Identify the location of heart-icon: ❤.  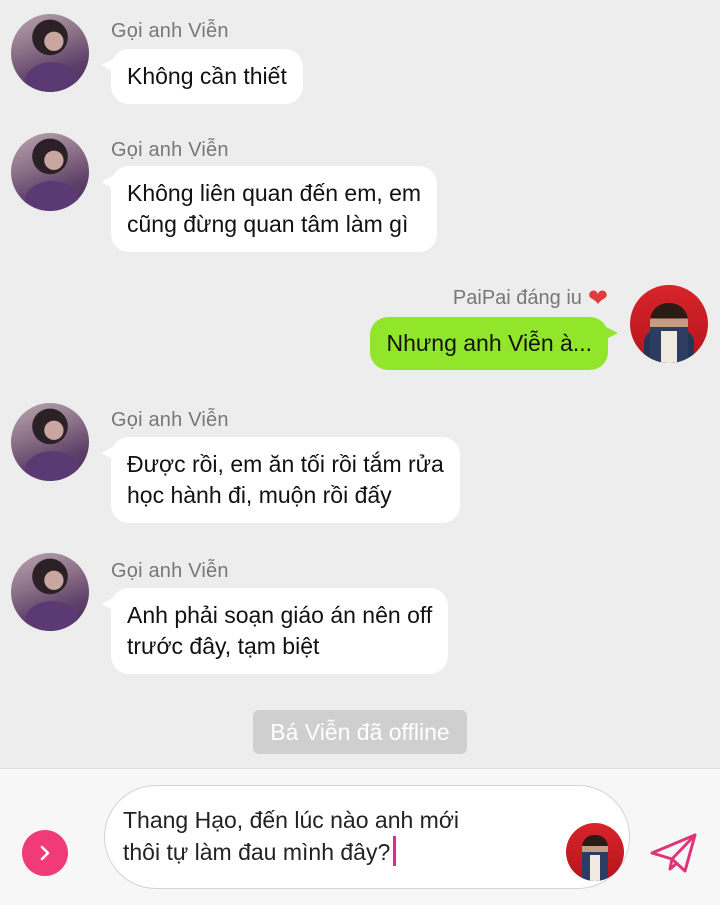
(597, 298).